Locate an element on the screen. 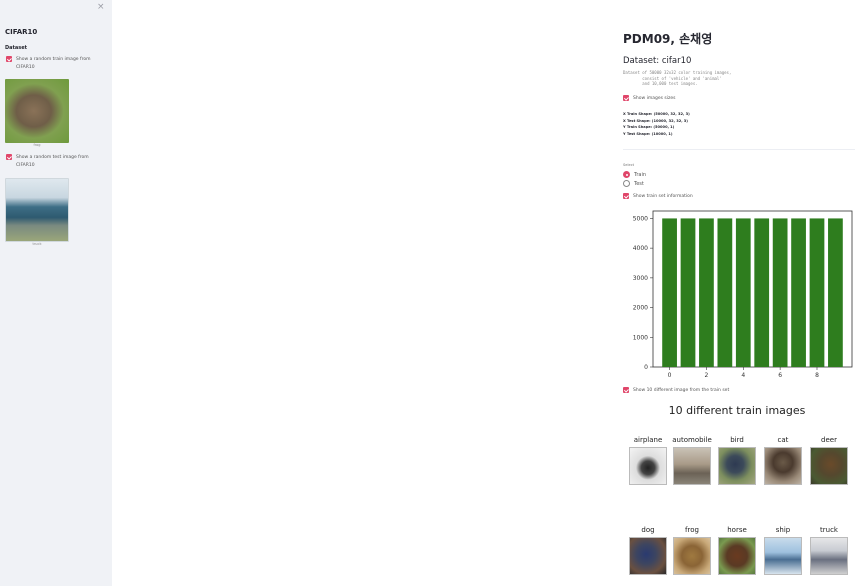 The height and width of the screenshot is (586, 864). class-label: deer is located at coordinates (829, 440).